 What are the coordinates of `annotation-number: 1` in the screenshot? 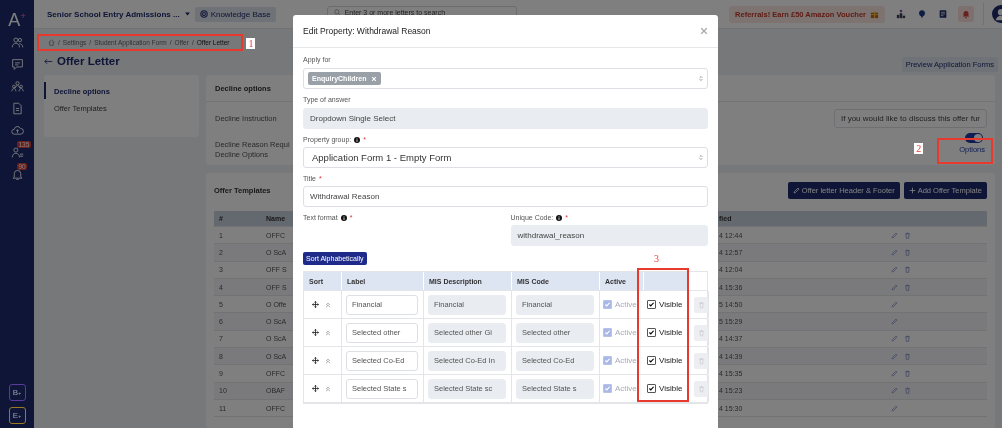 It's located at (251, 43).